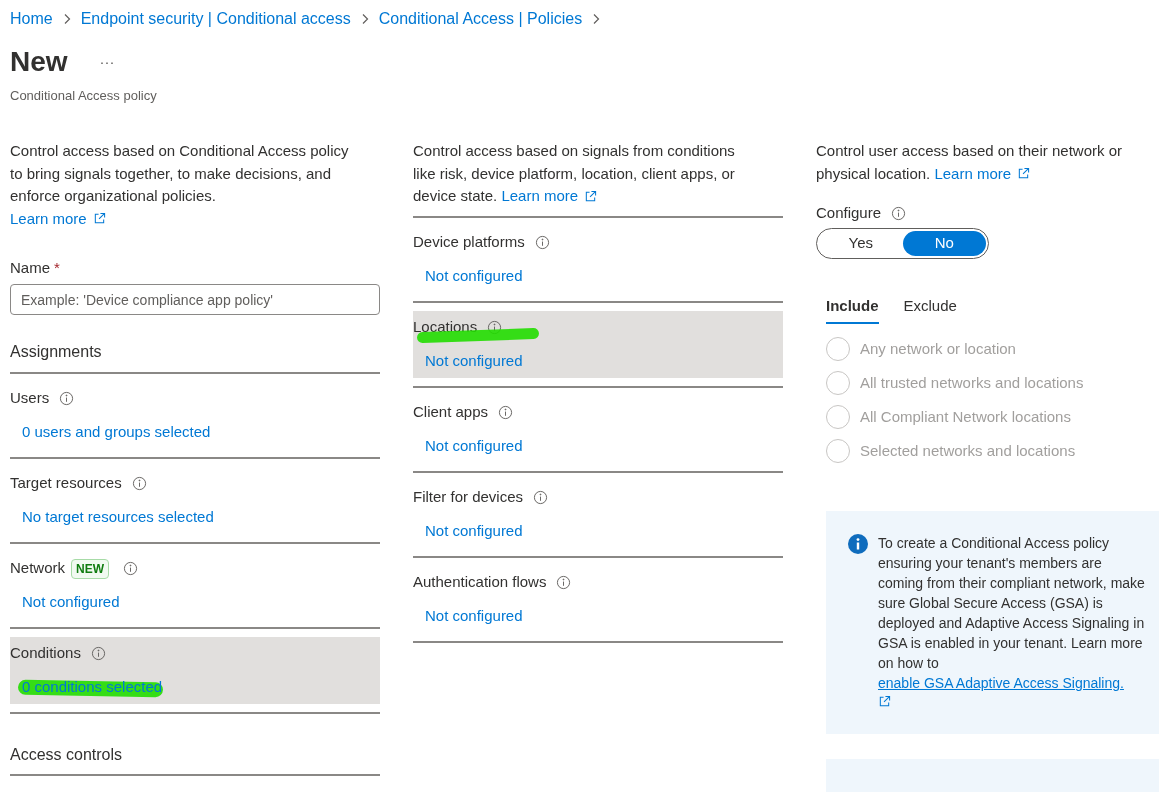  Describe the element at coordinates (930, 307) in the screenshot. I see `tab: Exclude` at that location.